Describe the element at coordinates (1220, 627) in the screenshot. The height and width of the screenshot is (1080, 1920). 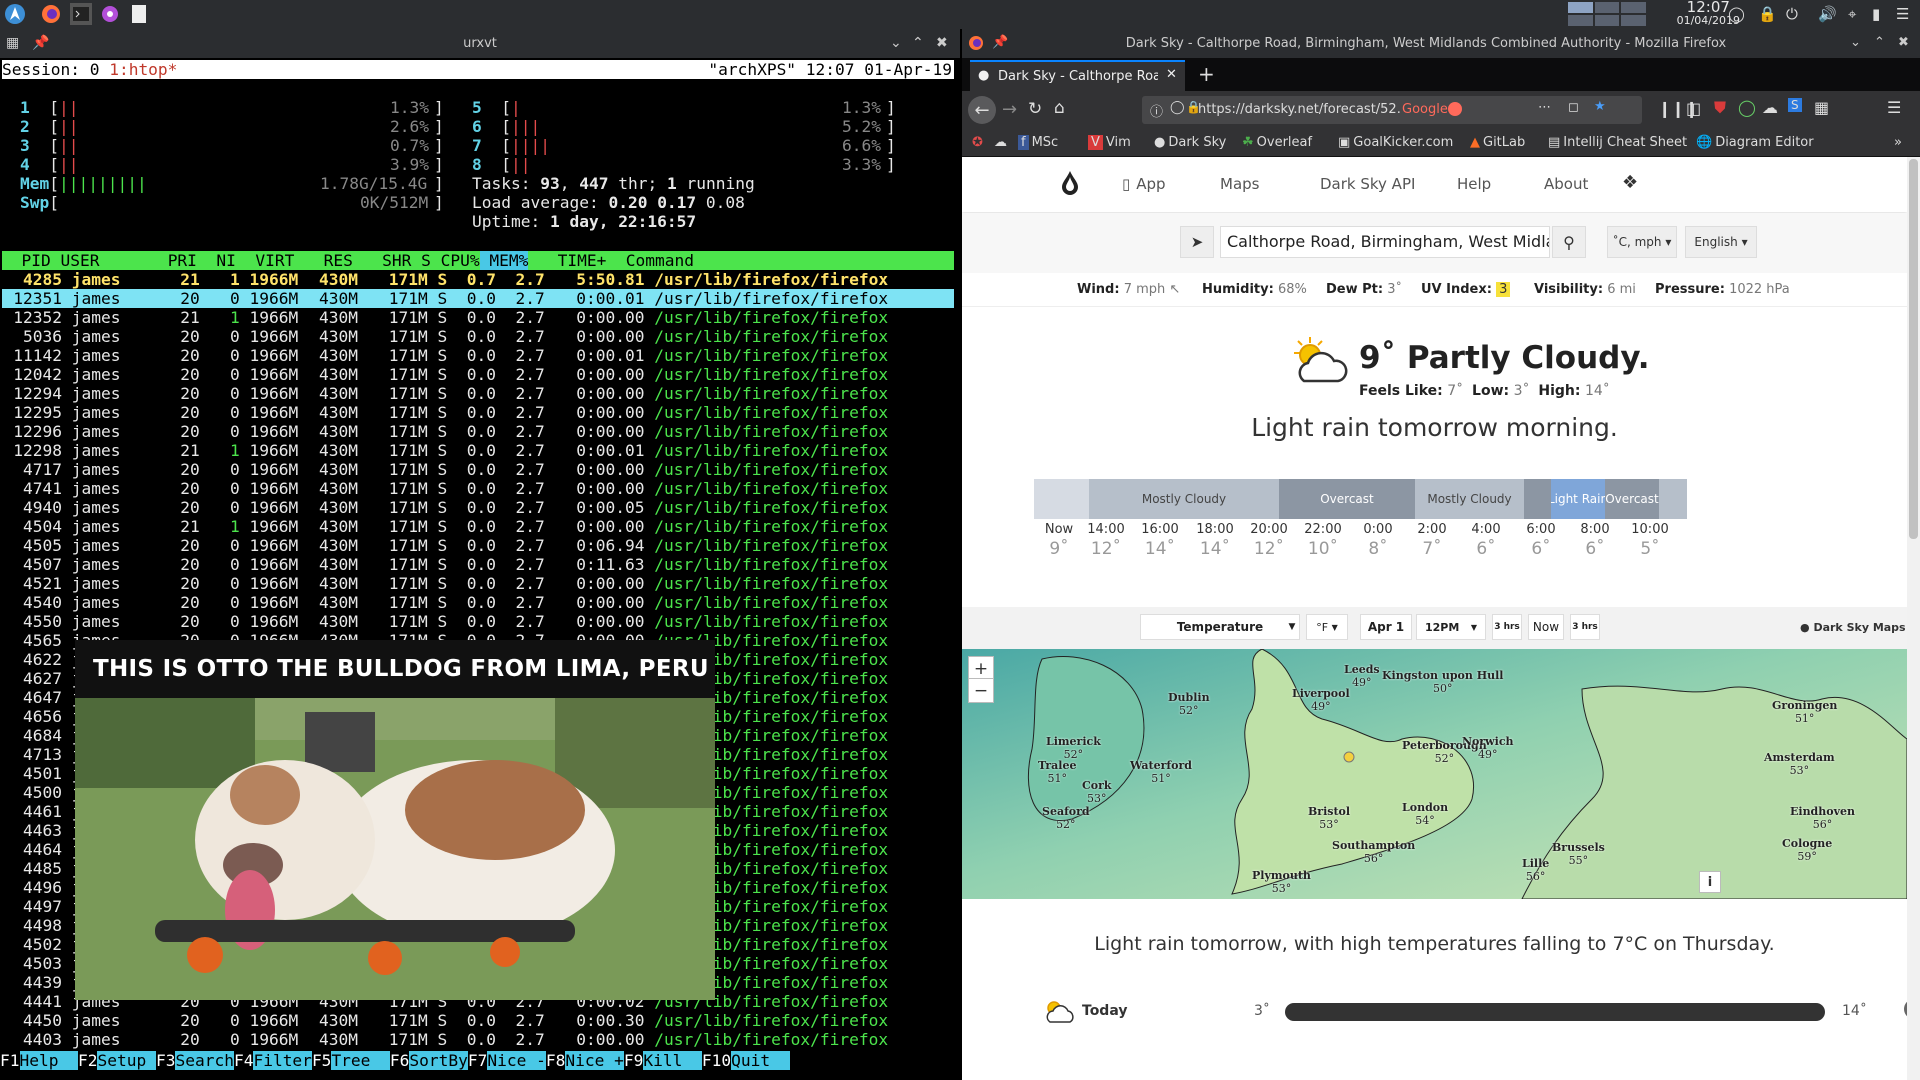
I see `map-layer-select: Temperature` at that location.